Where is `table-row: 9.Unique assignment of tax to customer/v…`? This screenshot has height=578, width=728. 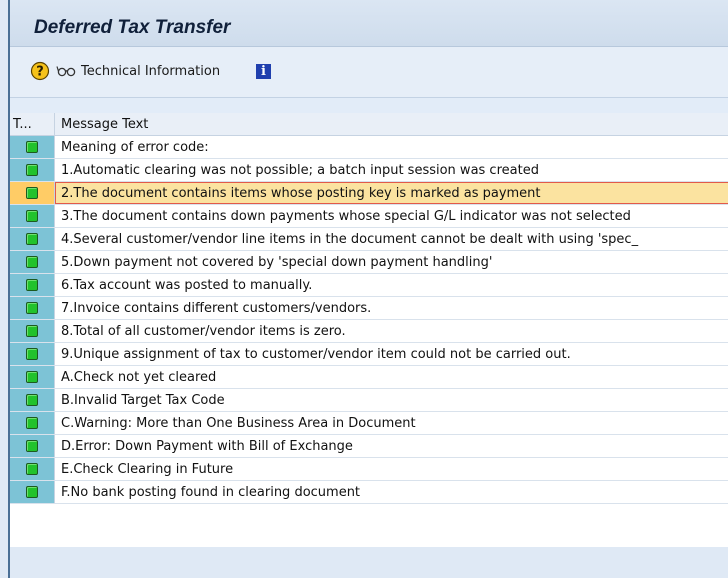
table-row: 9.Unique assignment of tax to customer/v… is located at coordinates (369, 354).